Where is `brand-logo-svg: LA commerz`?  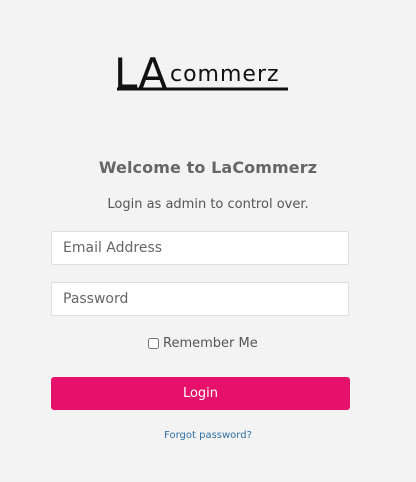 brand-logo-svg: LA commerz is located at coordinates (201, 72).